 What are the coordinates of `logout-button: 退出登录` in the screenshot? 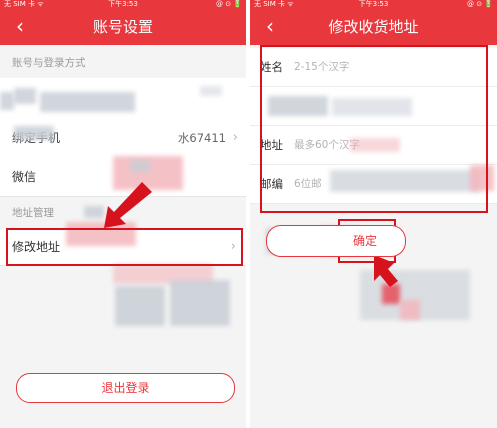 It's located at (125, 388).